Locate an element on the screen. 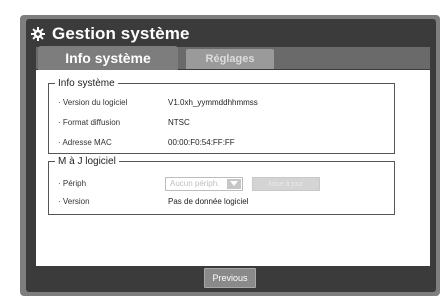  tab-info-systeme: Info système is located at coordinates (108, 58).